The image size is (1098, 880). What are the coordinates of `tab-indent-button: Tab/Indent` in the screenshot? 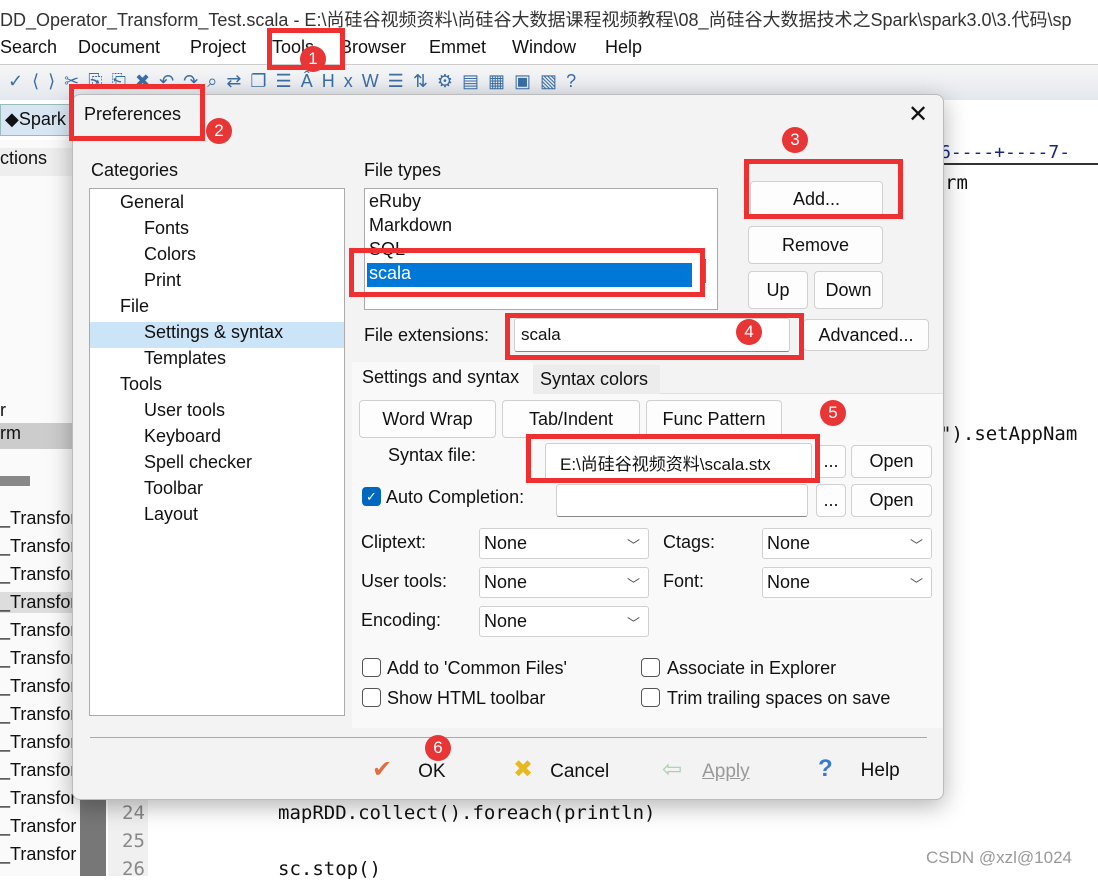 It's located at (571, 419).